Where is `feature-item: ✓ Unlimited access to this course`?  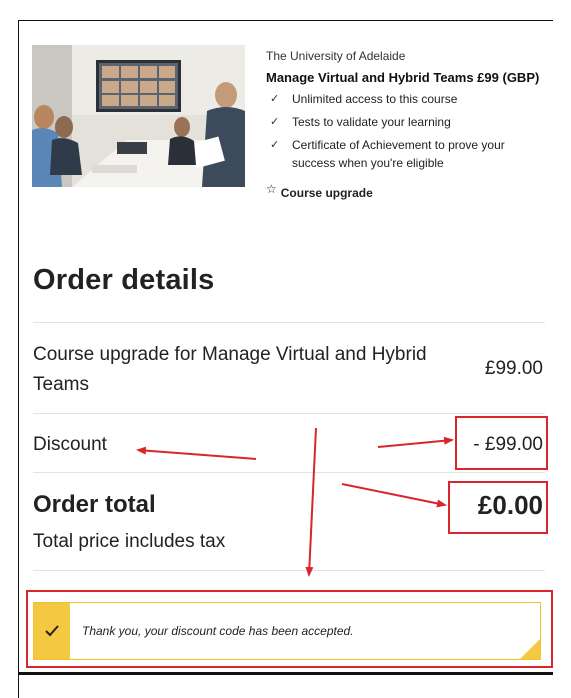 feature-item: ✓ Unlimited access to this course is located at coordinates (407, 99).